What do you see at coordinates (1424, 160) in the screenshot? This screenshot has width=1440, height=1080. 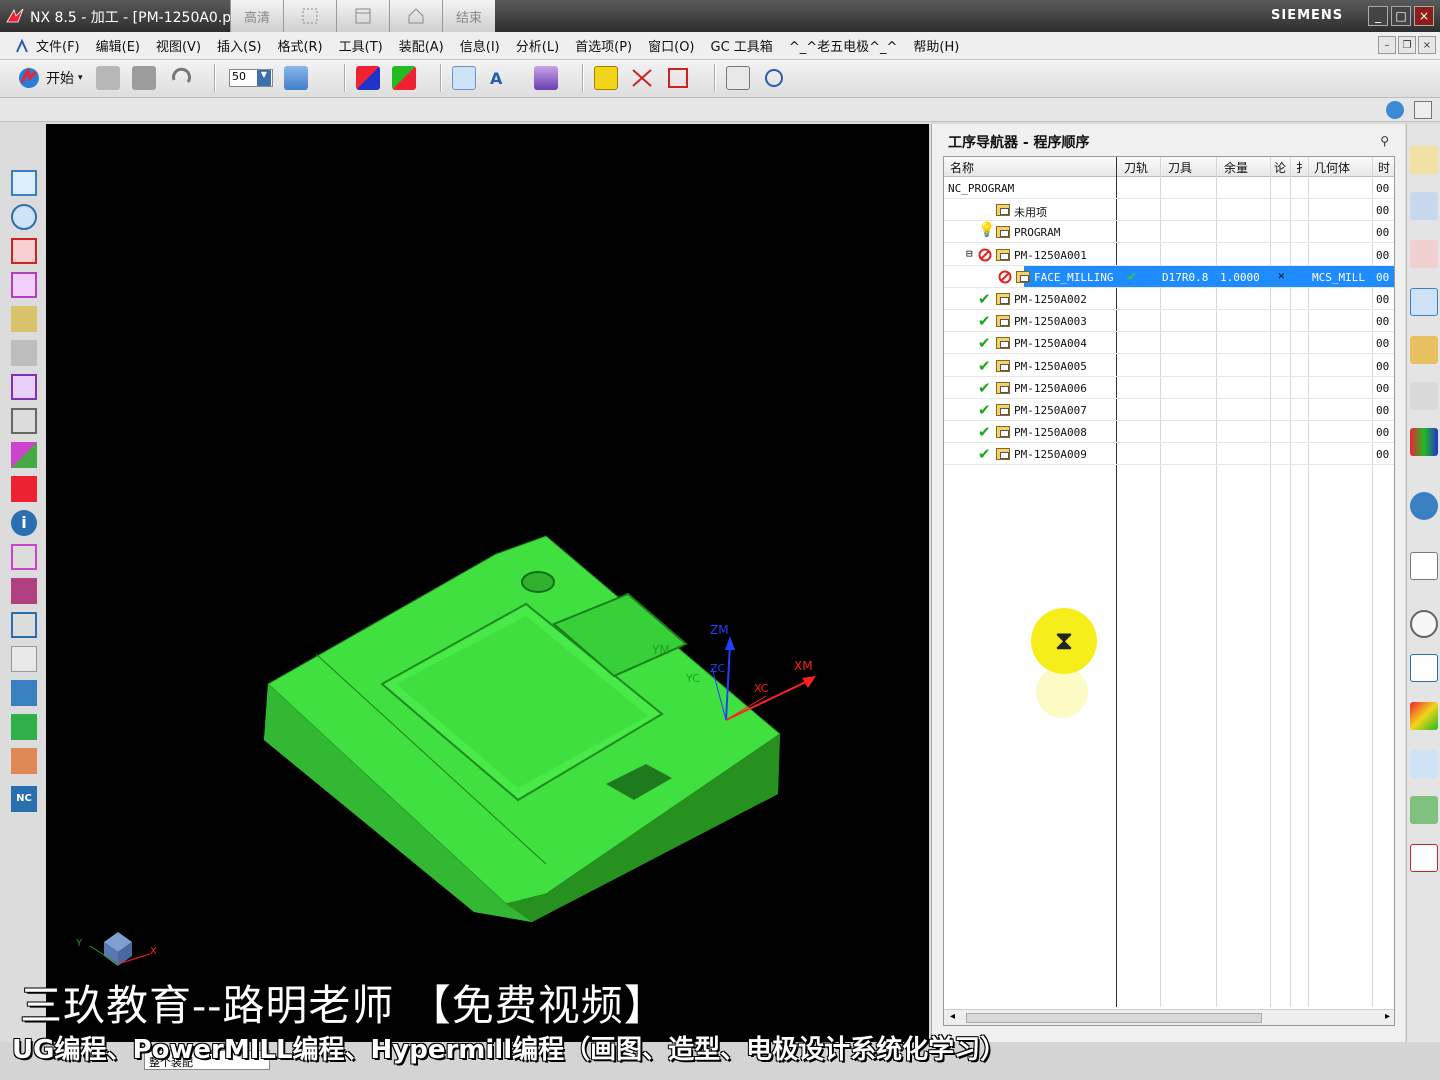 I see `assembly-navigator-icon` at bounding box center [1424, 160].